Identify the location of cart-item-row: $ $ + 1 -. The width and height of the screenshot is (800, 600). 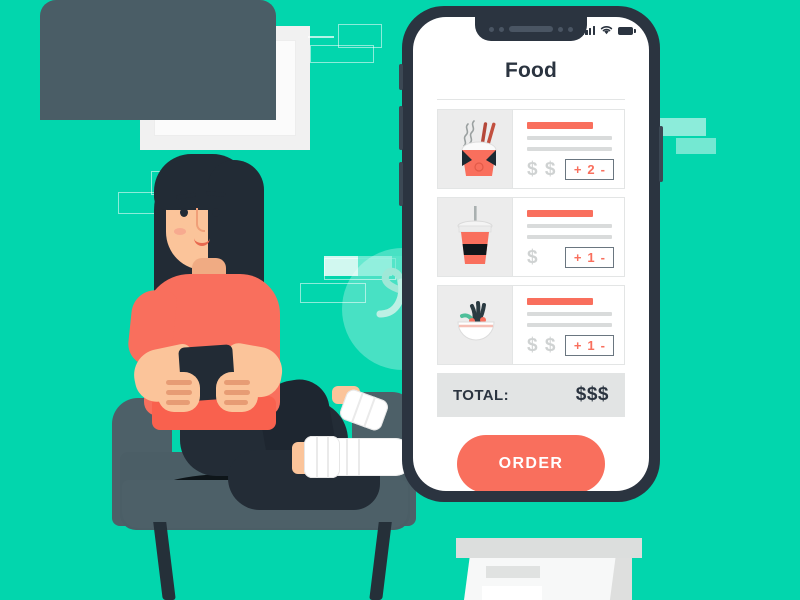
(531, 325).